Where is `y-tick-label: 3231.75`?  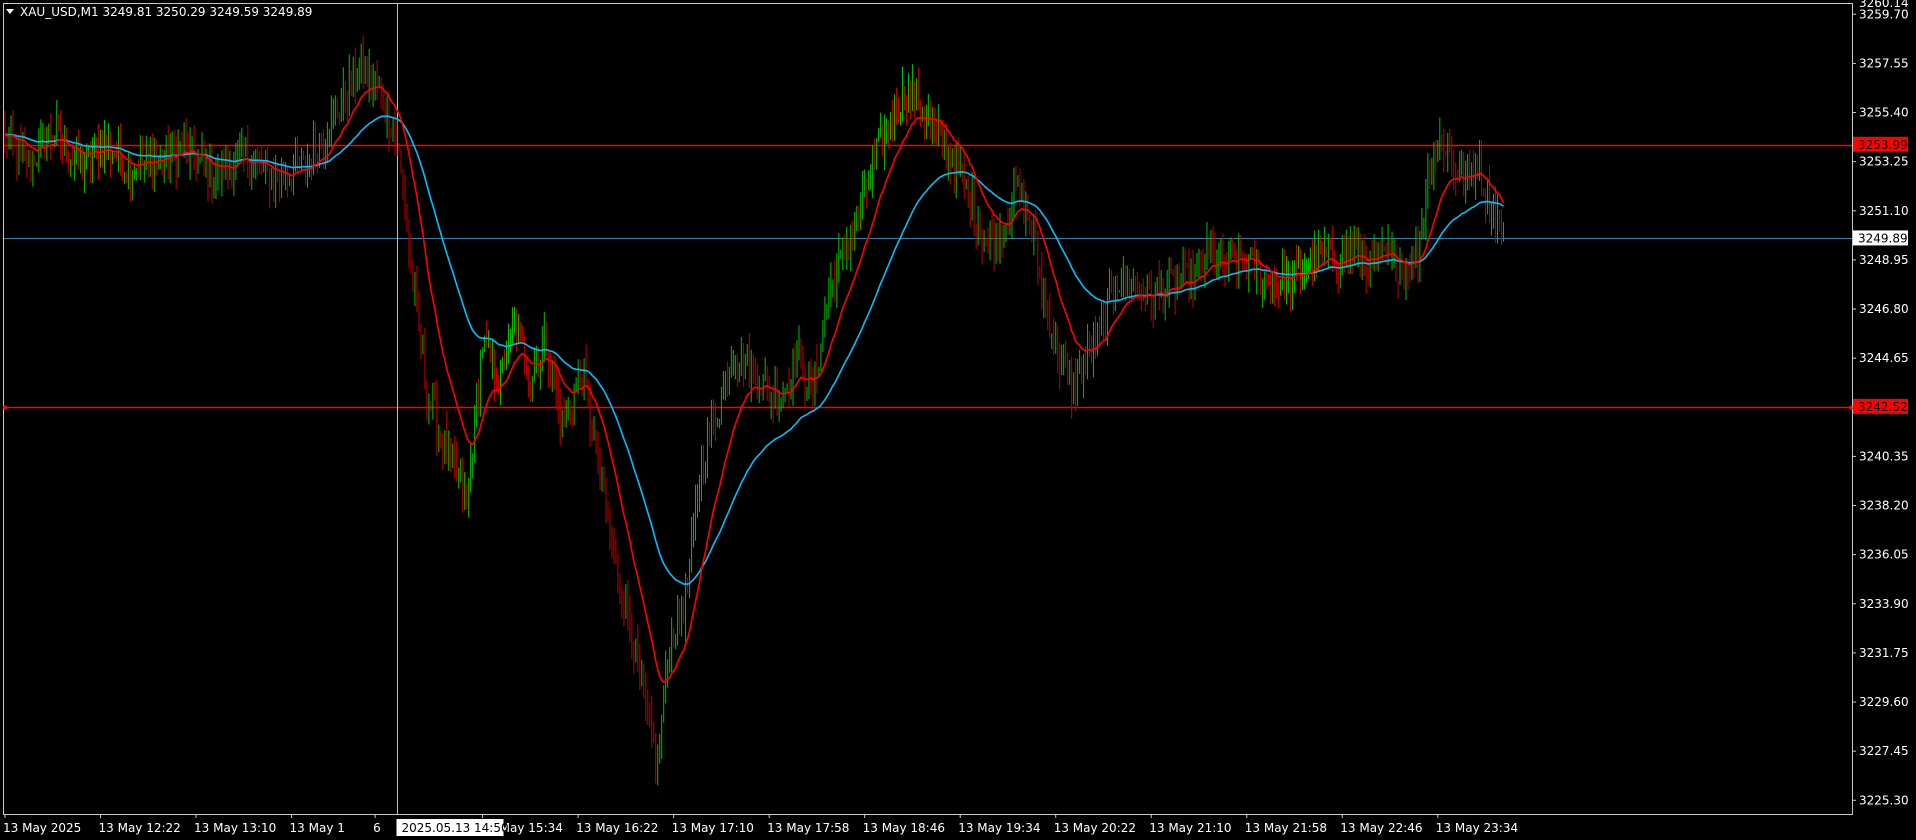
y-tick-label: 3231.75 is located at coordinates (1884, 653).